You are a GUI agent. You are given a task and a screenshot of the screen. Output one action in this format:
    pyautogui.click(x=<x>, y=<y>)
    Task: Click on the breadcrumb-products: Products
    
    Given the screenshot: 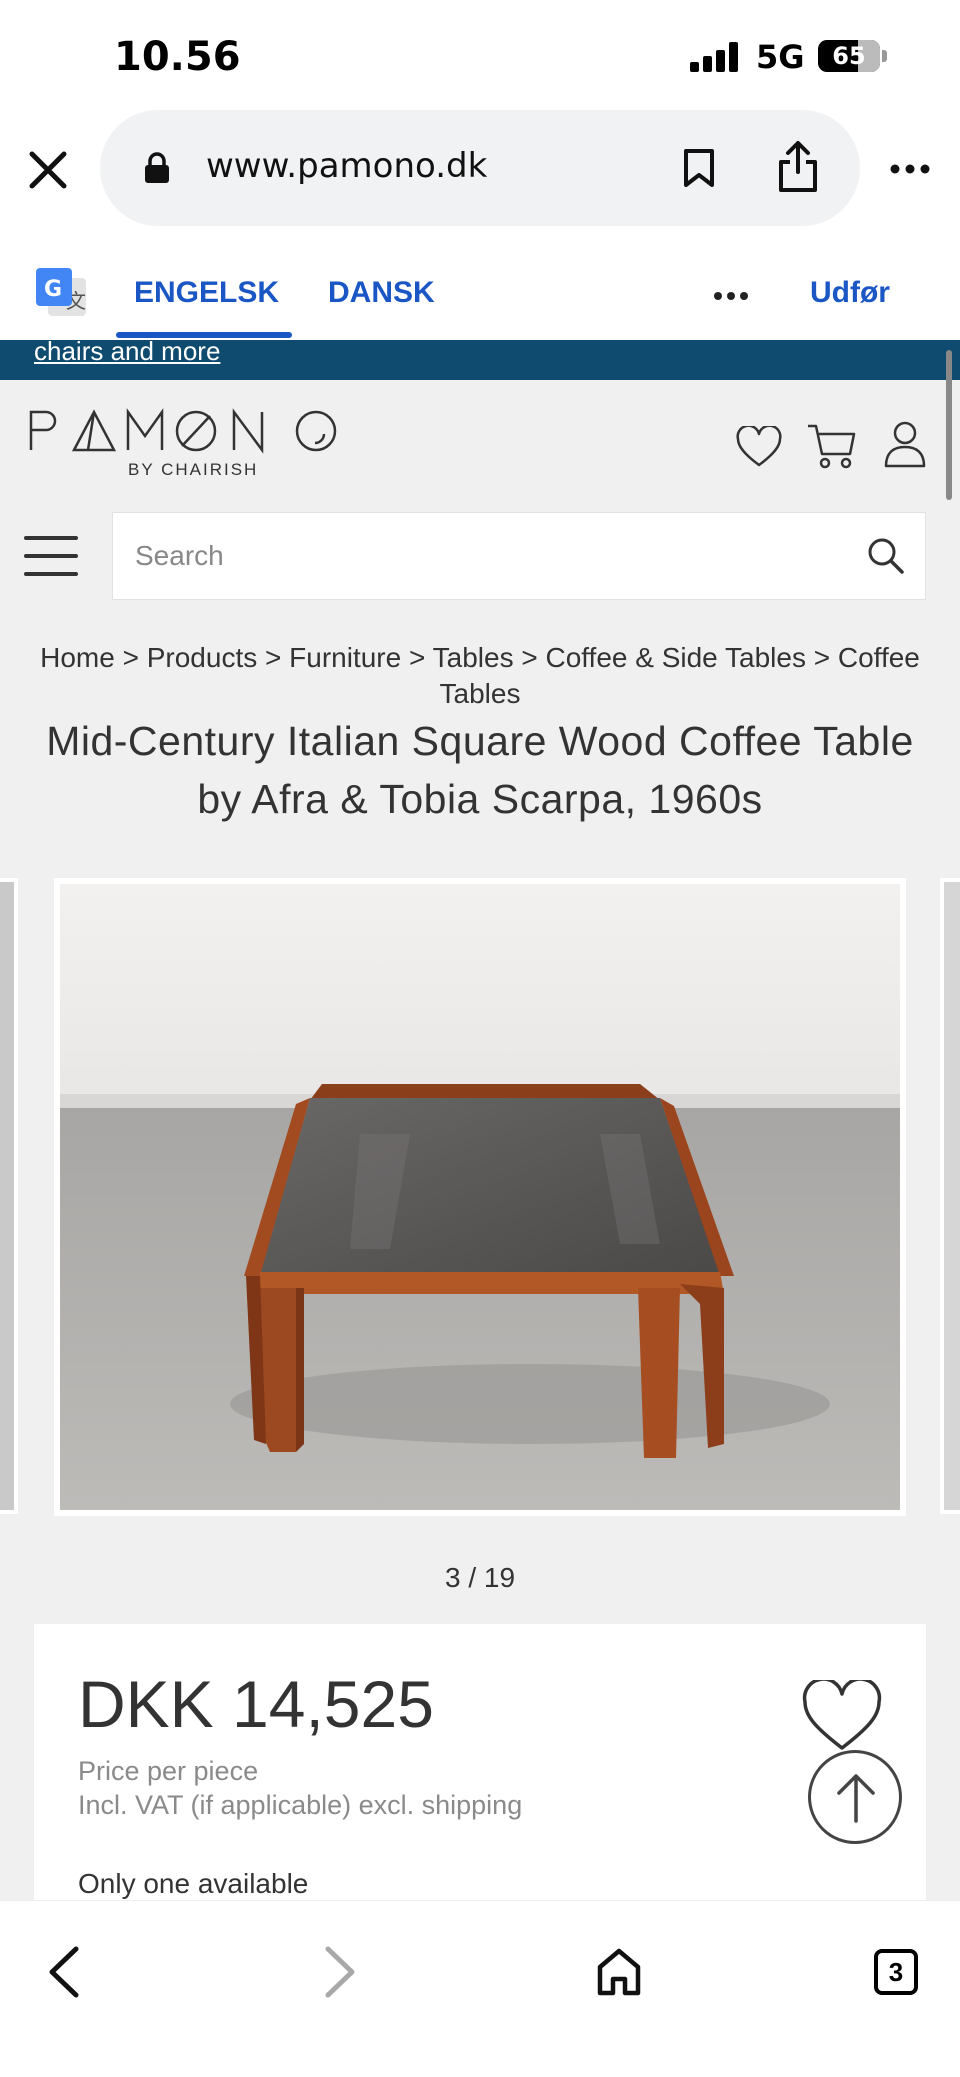 What is the action you would take?
    pyautogui.click(x=202, y=657)
    